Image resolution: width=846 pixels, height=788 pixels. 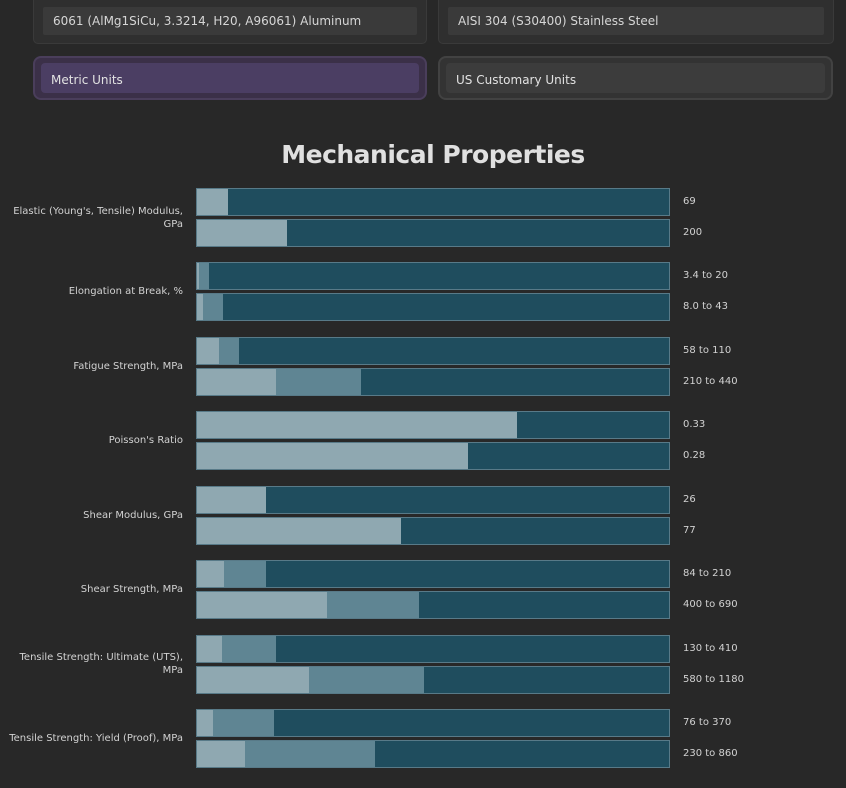 I want to click on property-value: 130 to 410, so click(x=710, y=648).